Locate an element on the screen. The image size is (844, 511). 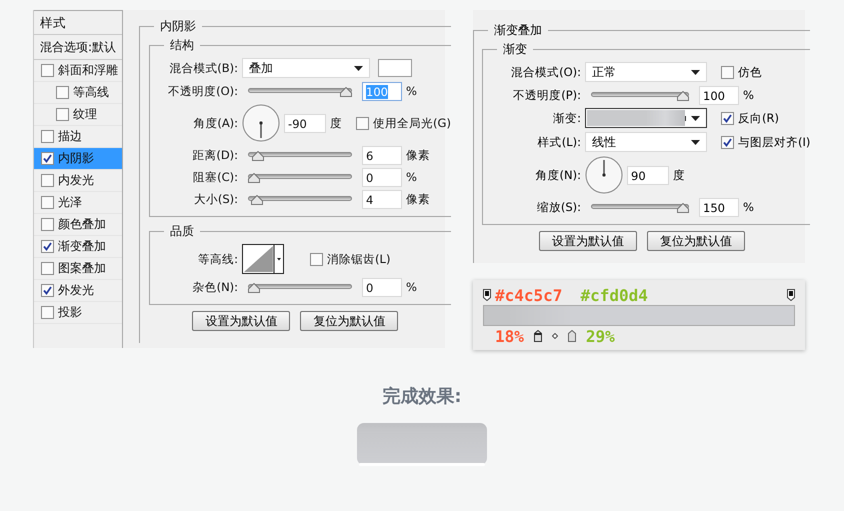
blend-dropdown: 叠加 is located at coordinates (306, 68).